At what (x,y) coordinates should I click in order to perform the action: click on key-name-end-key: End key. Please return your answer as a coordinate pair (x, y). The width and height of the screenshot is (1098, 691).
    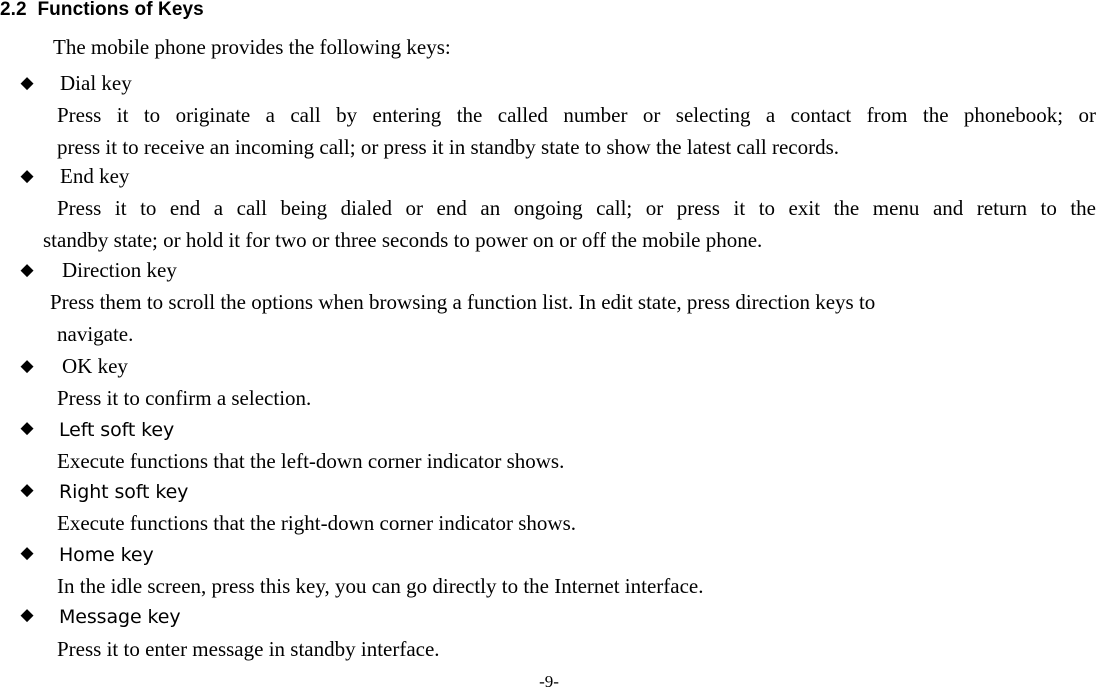
    Looking at the image, I should click on (95, 176).